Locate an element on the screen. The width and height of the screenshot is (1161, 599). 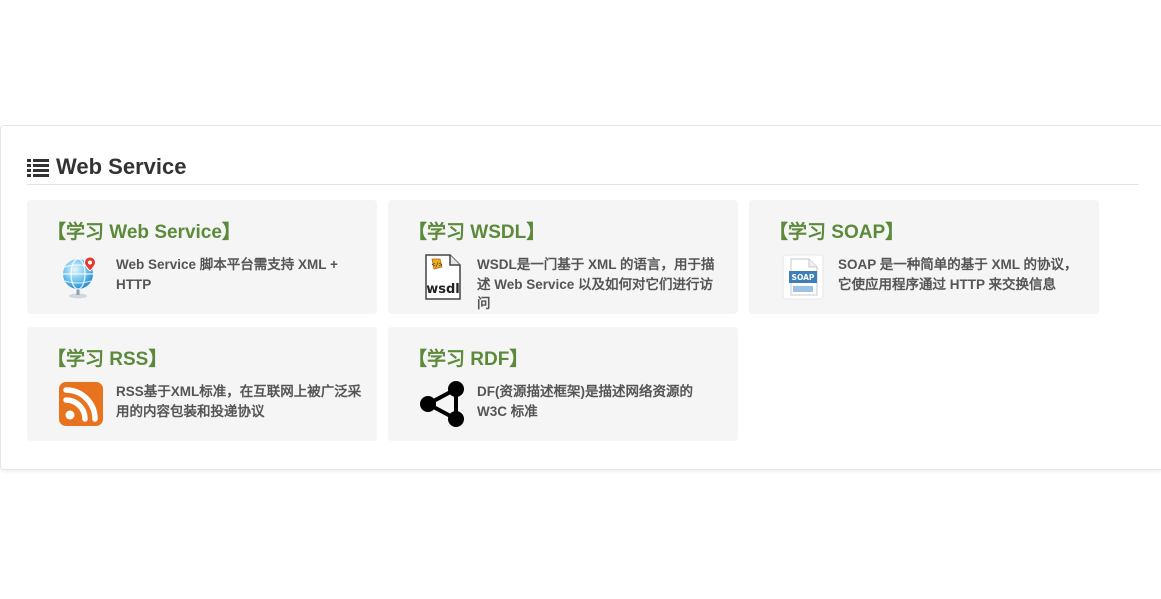
card-rss: 【学习 RSS】 RSS基于XML标准，在互联网上被广泛采用的内容包装和投递协议 is located at coordinates (202, 384).